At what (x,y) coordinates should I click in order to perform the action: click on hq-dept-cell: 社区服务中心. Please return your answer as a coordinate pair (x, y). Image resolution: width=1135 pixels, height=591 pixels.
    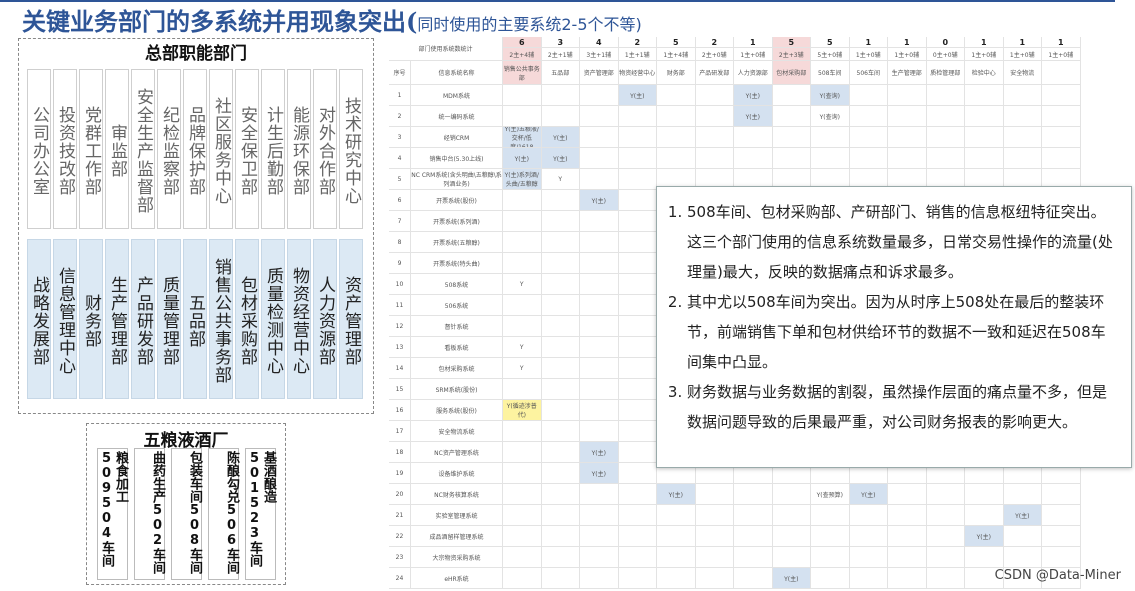
    Looking at the image, I should click on (221, 149).